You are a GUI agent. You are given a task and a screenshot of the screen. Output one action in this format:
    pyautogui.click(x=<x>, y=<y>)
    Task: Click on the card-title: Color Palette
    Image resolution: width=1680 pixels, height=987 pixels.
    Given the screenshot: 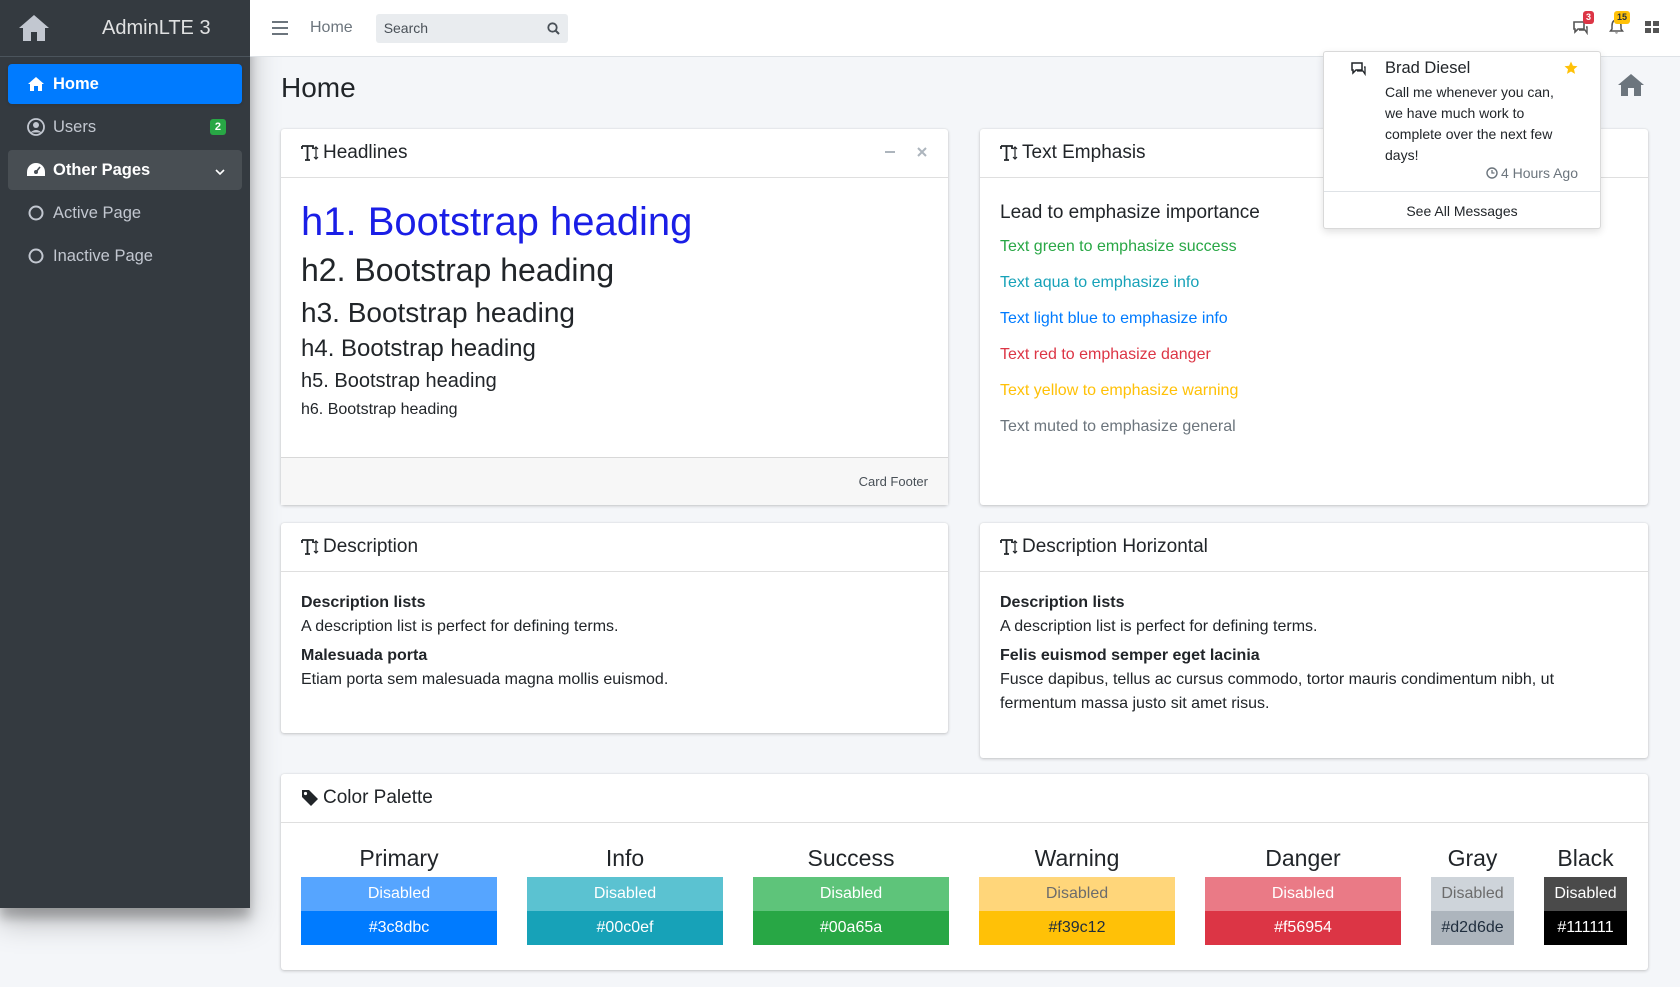 What is the action you would take?
    pyautogui.click(x=378, y=797)
    